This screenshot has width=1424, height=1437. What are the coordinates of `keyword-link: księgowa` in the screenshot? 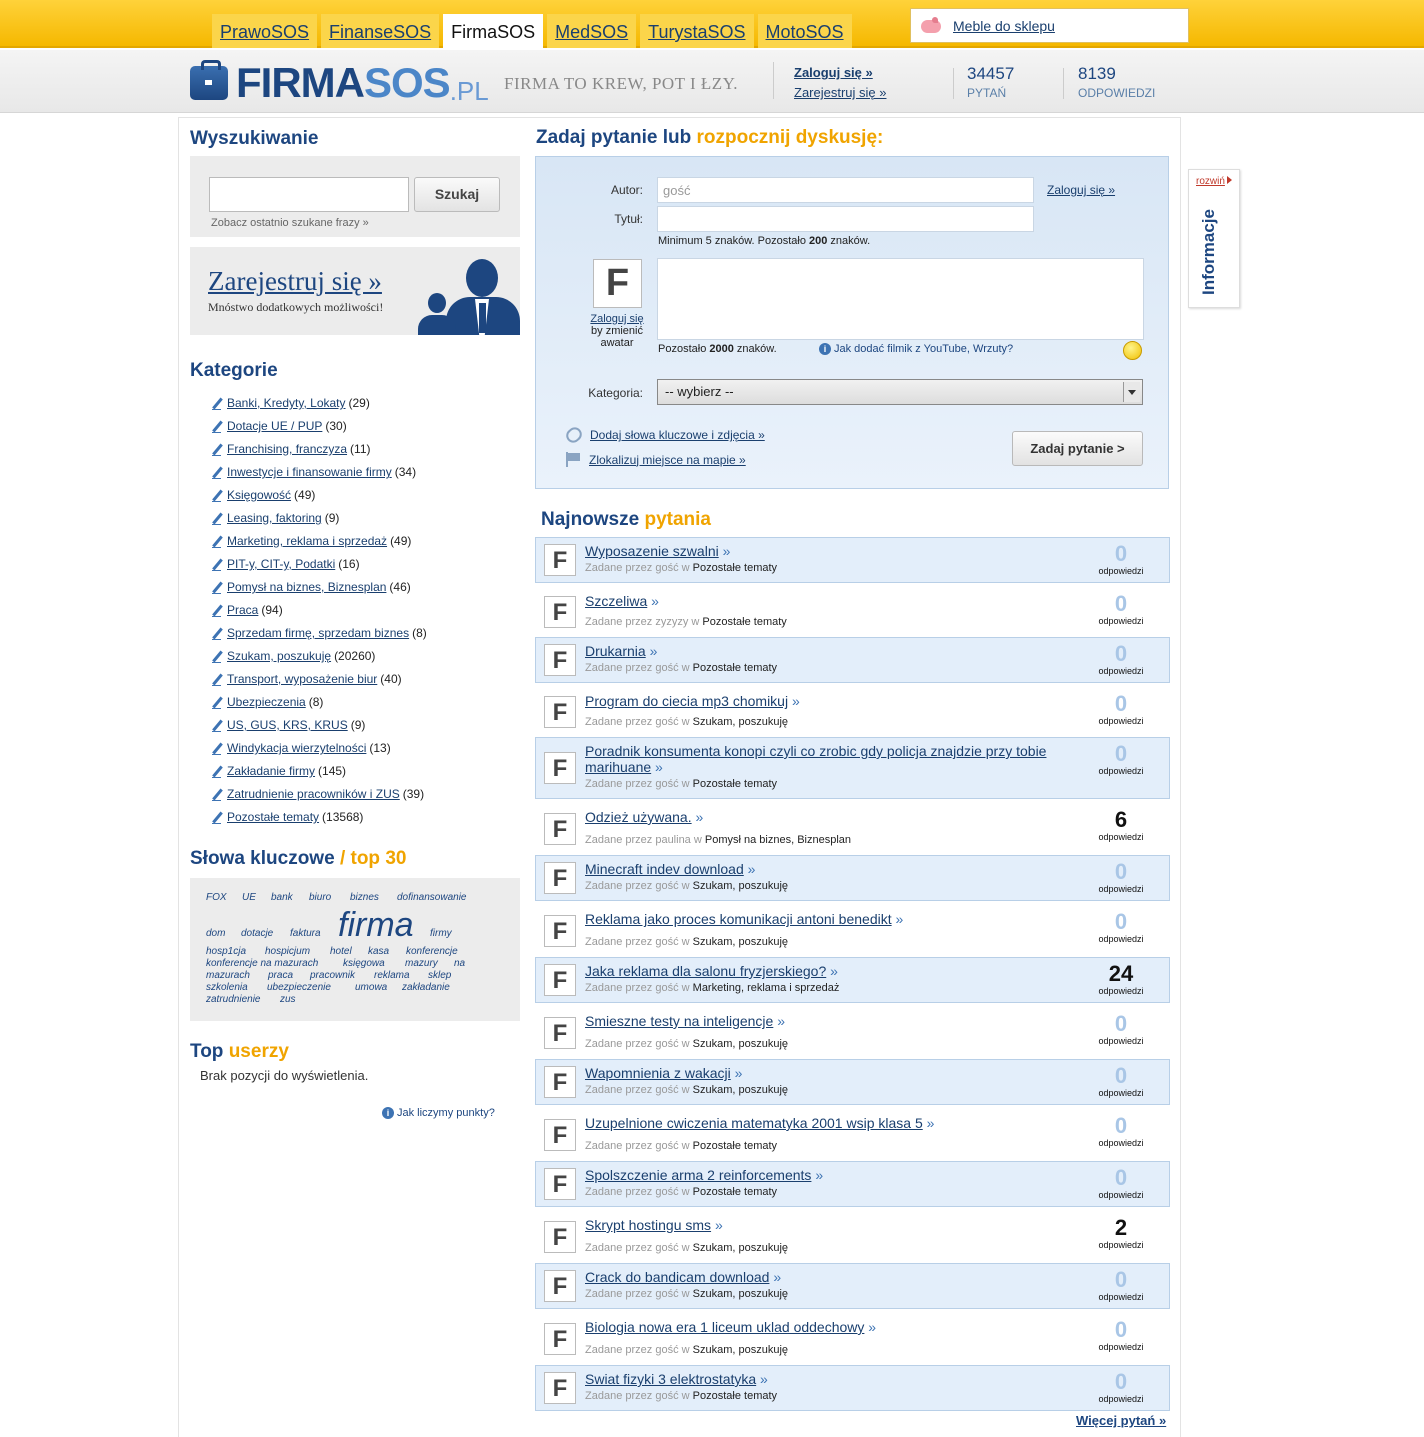 It's located at (364, 963).